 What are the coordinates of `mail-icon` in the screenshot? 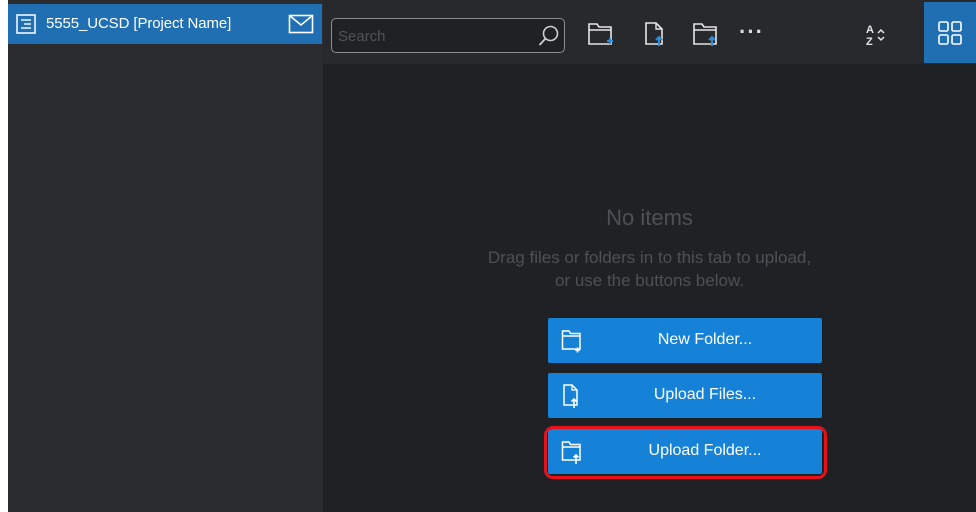 It's located at (301, 24).